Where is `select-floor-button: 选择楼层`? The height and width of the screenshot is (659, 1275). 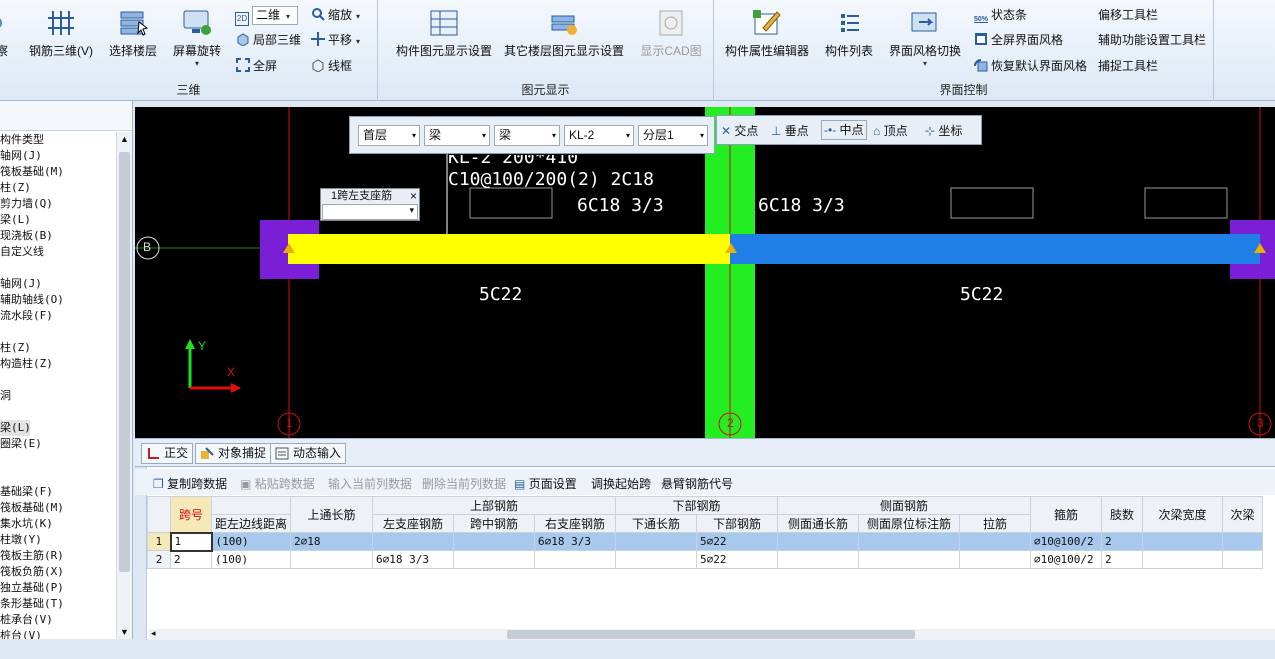 select-floor-button: 选择楼层 is located at coordinates (133, 31).